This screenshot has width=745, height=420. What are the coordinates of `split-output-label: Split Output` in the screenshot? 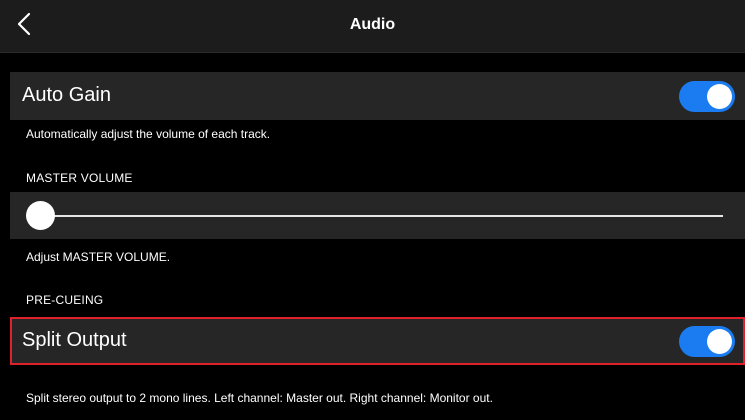 It's located at (74, 340).